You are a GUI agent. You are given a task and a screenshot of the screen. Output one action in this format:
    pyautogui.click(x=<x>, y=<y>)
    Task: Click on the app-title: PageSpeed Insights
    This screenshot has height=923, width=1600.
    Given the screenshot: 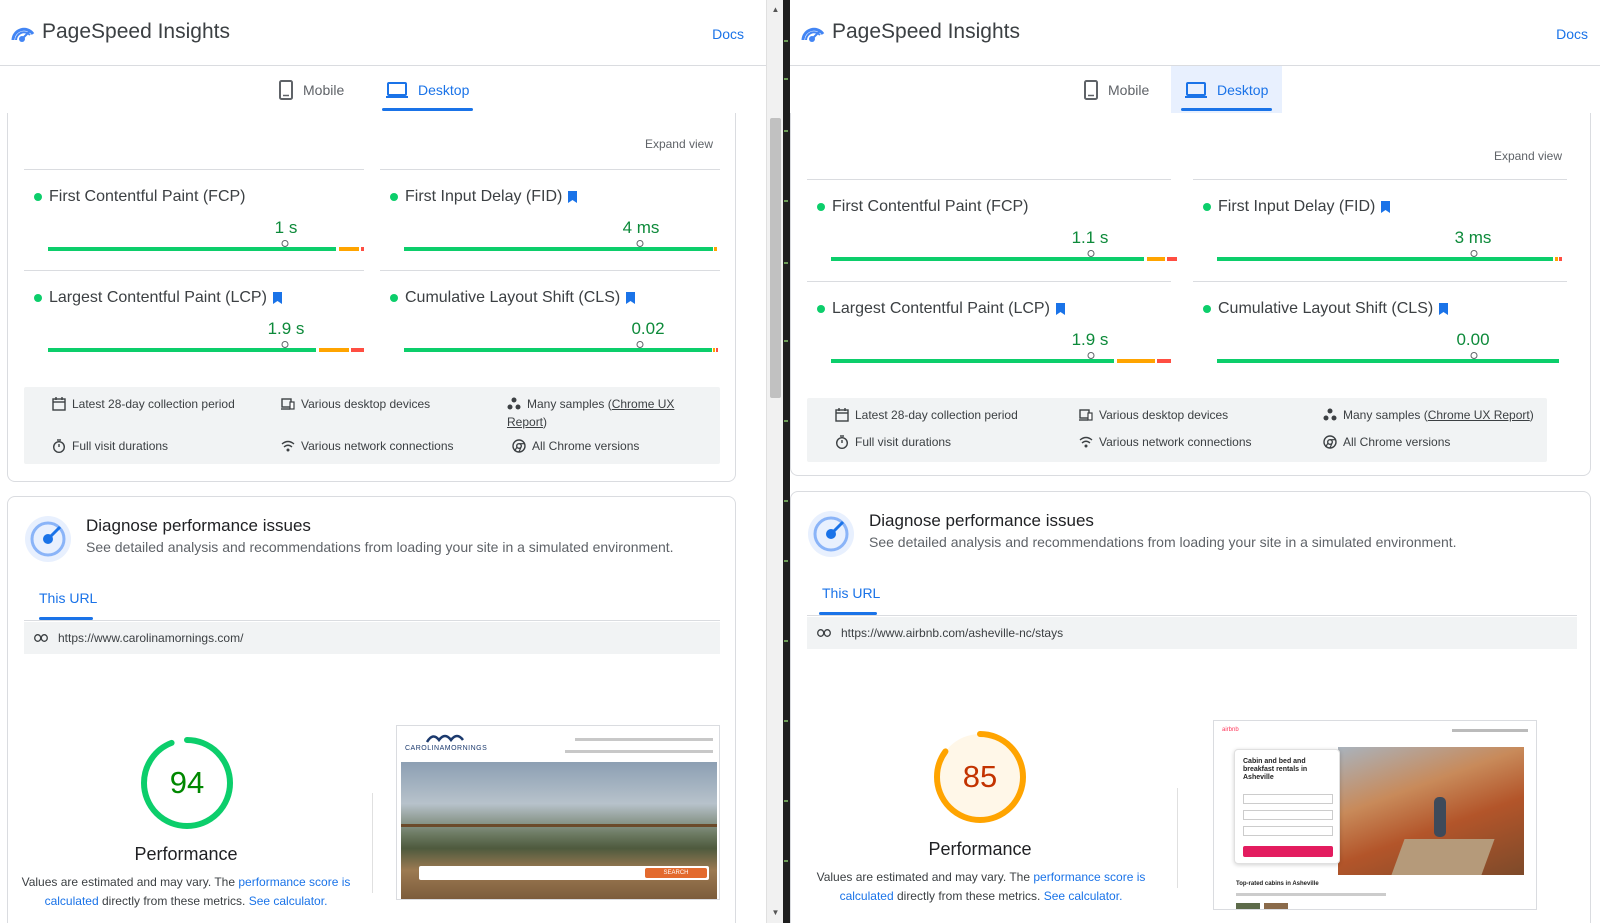 What is the action you would take?
    pyautogui.click(x=136, y=31)
    